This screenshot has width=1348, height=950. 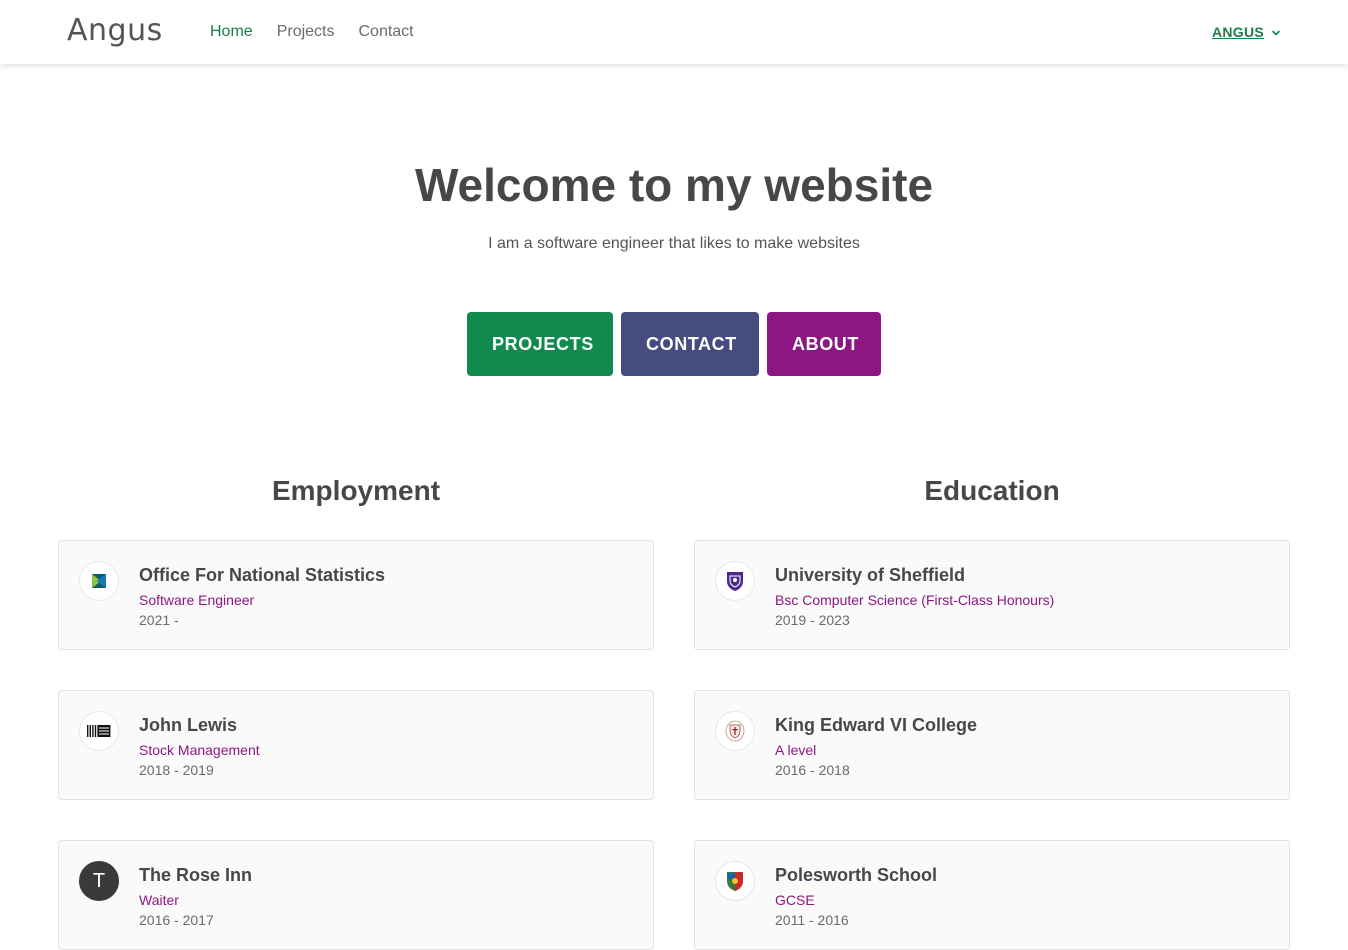 What do you see at coordinates (188, 725) in the screenshot?
I see `card-name: John Lewis` at bounding box center [188, 725].